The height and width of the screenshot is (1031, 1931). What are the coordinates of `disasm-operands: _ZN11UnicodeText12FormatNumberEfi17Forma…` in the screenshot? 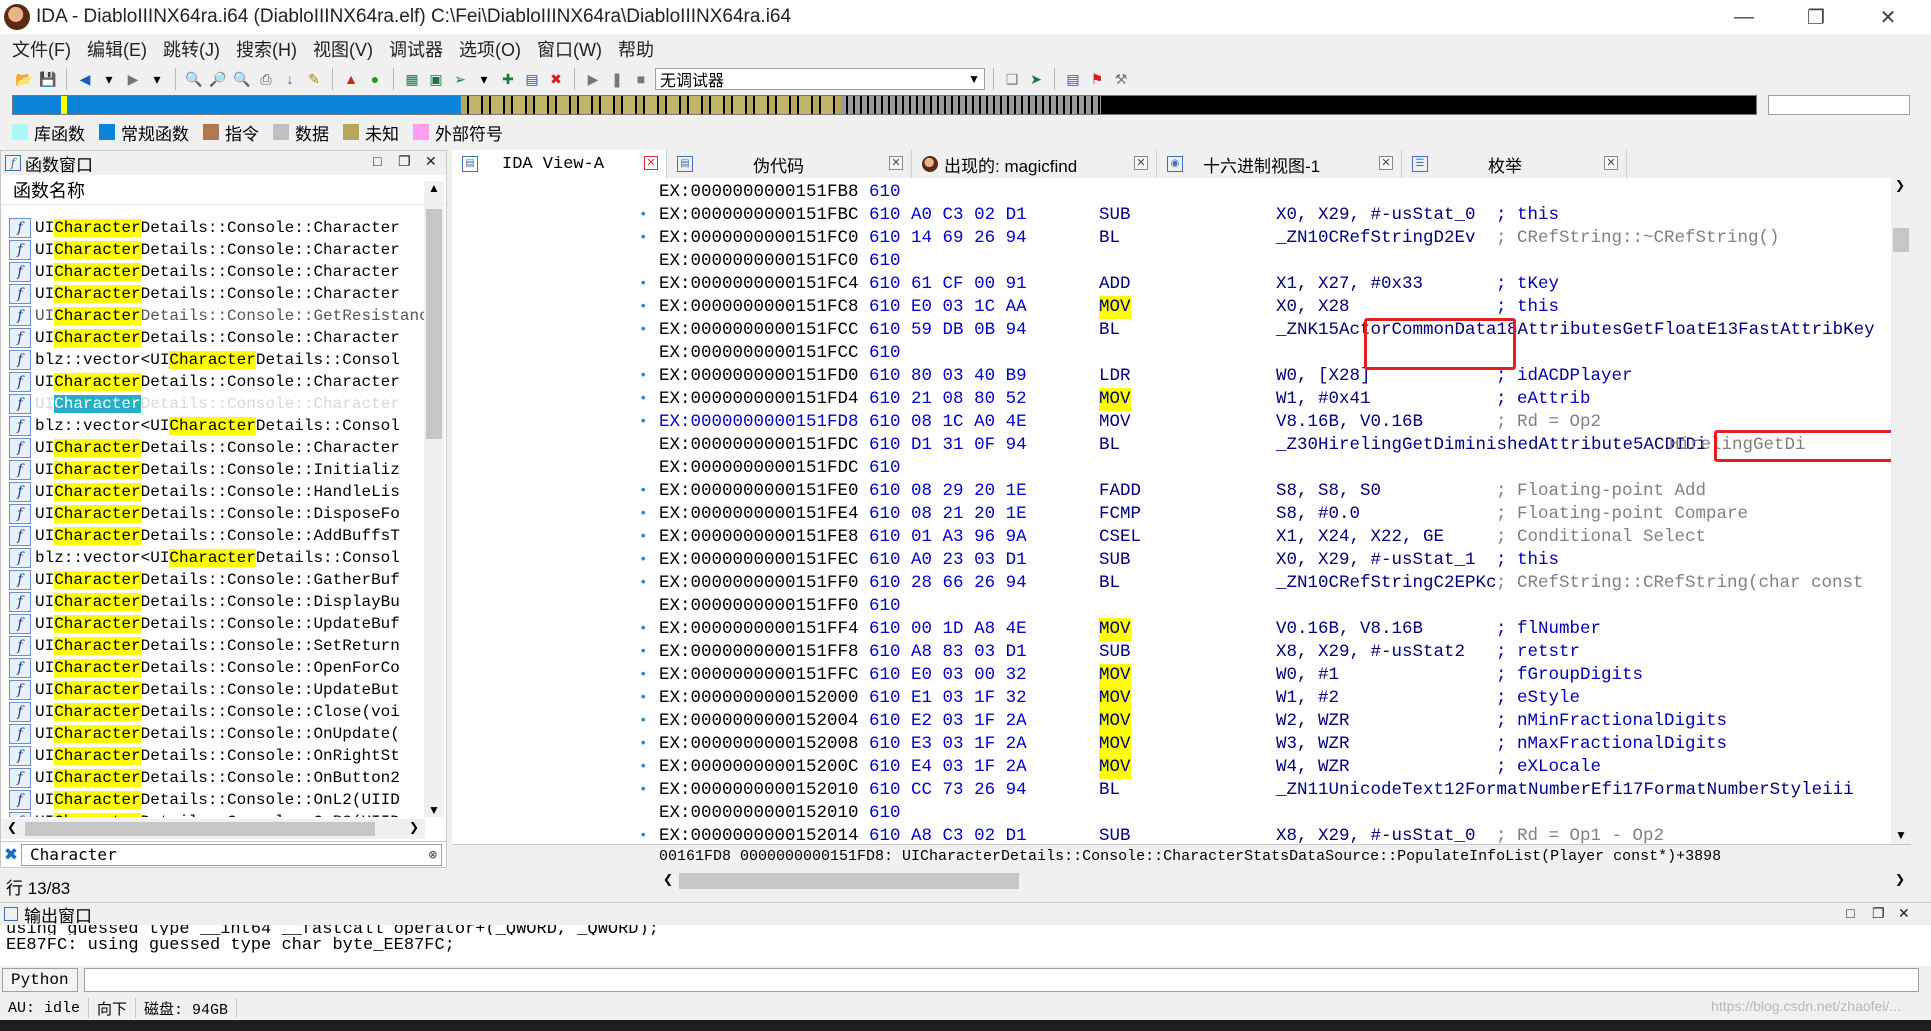 It's located at (1565, 790).